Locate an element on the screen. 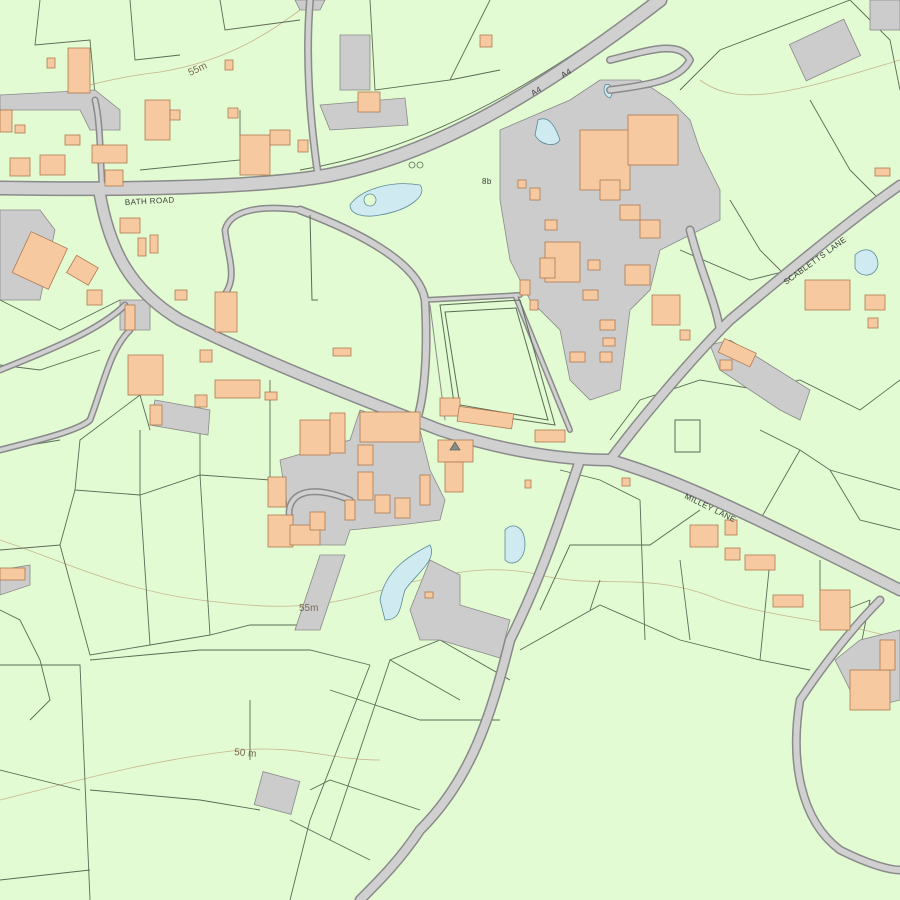 The width and height of the screenshot is (900, 900). pond-scabletts is located at coordinates (866, 262).